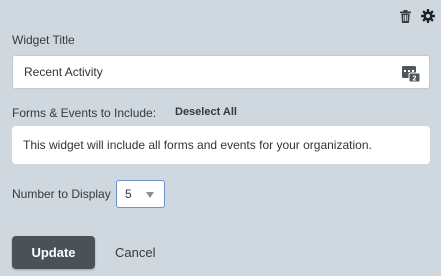 The image size is (441, 276). Describe the element at coordinates (415, 79) in the screenshot. I see `svg-text: 2` at that location.